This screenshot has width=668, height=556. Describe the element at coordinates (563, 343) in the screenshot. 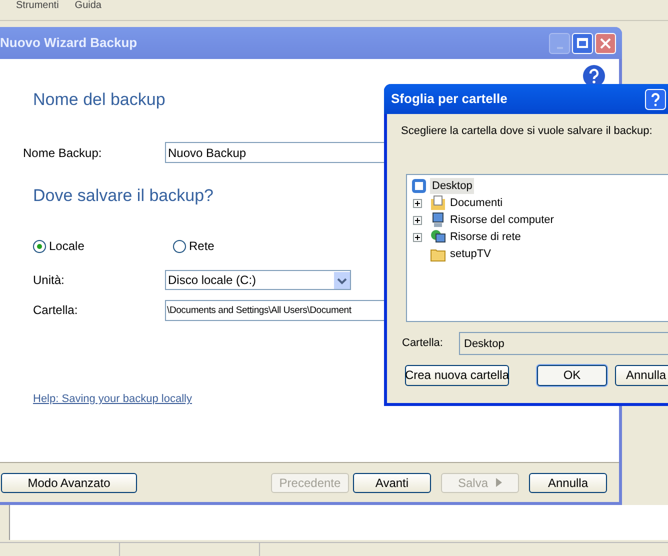

I see `folder-name-input-field: Desktop` at that location.